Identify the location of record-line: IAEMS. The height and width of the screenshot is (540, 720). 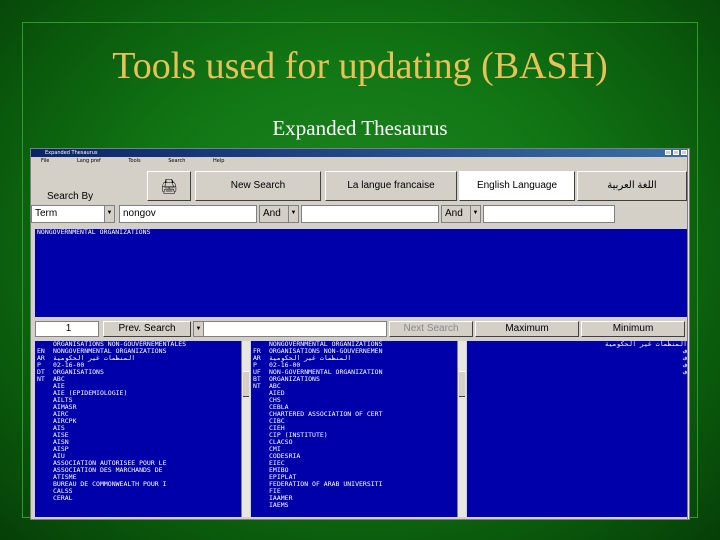
(354, 505).